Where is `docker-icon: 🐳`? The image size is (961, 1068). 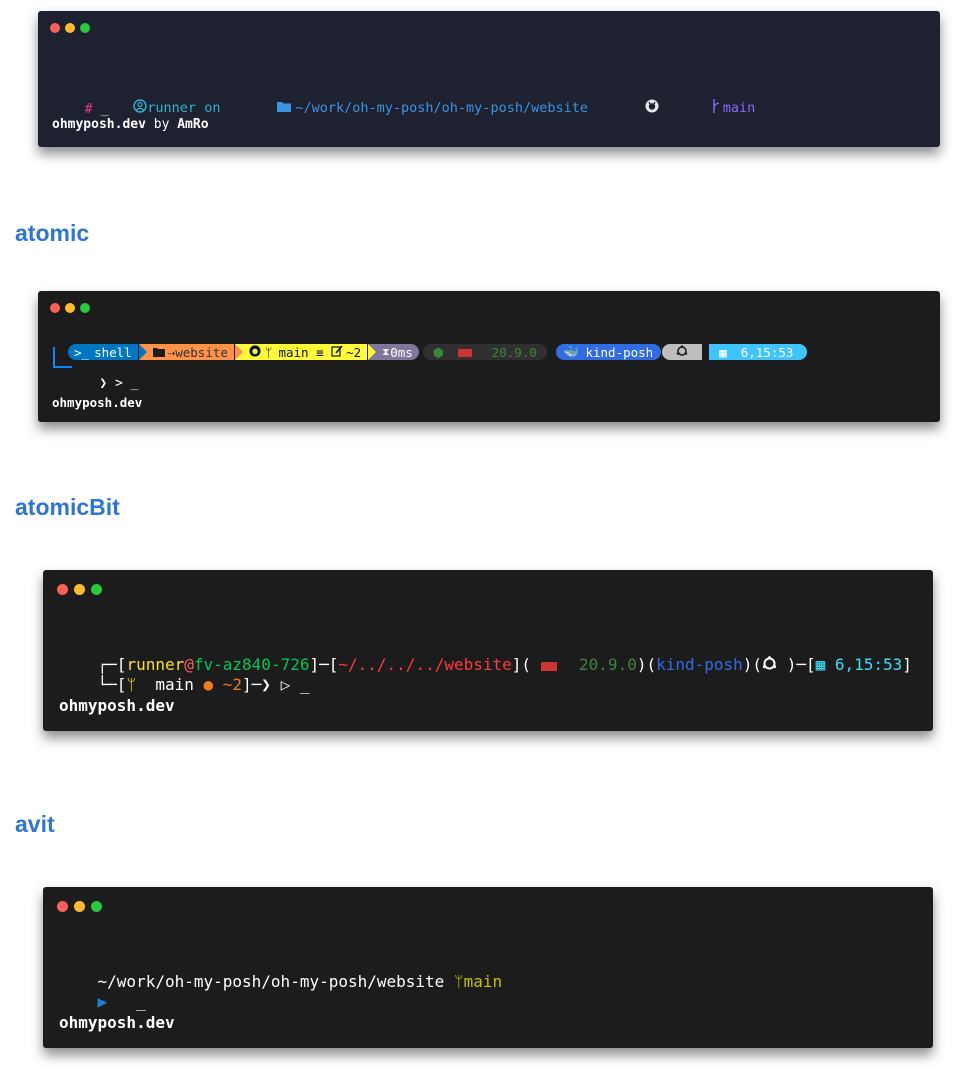 docker-icon: 🐳 is located at coordinates (571, 351).